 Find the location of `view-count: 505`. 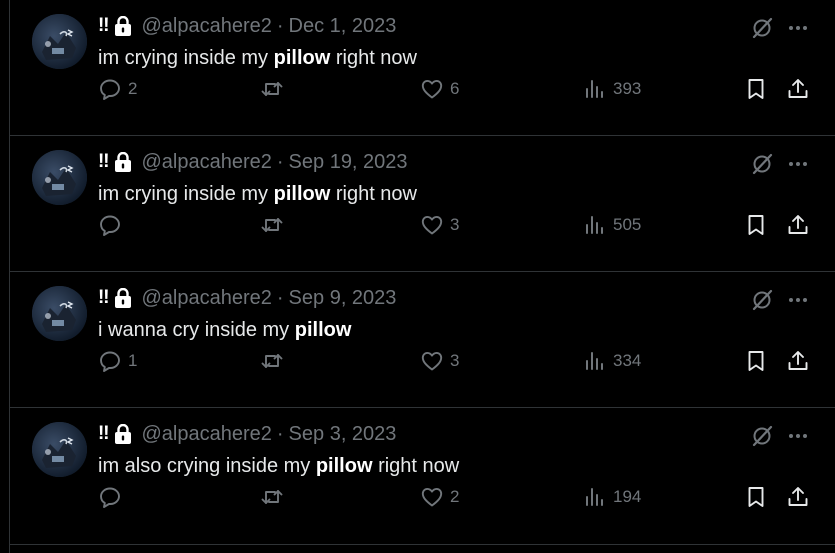

view-count: 505 is located at coordinates (627, 224).